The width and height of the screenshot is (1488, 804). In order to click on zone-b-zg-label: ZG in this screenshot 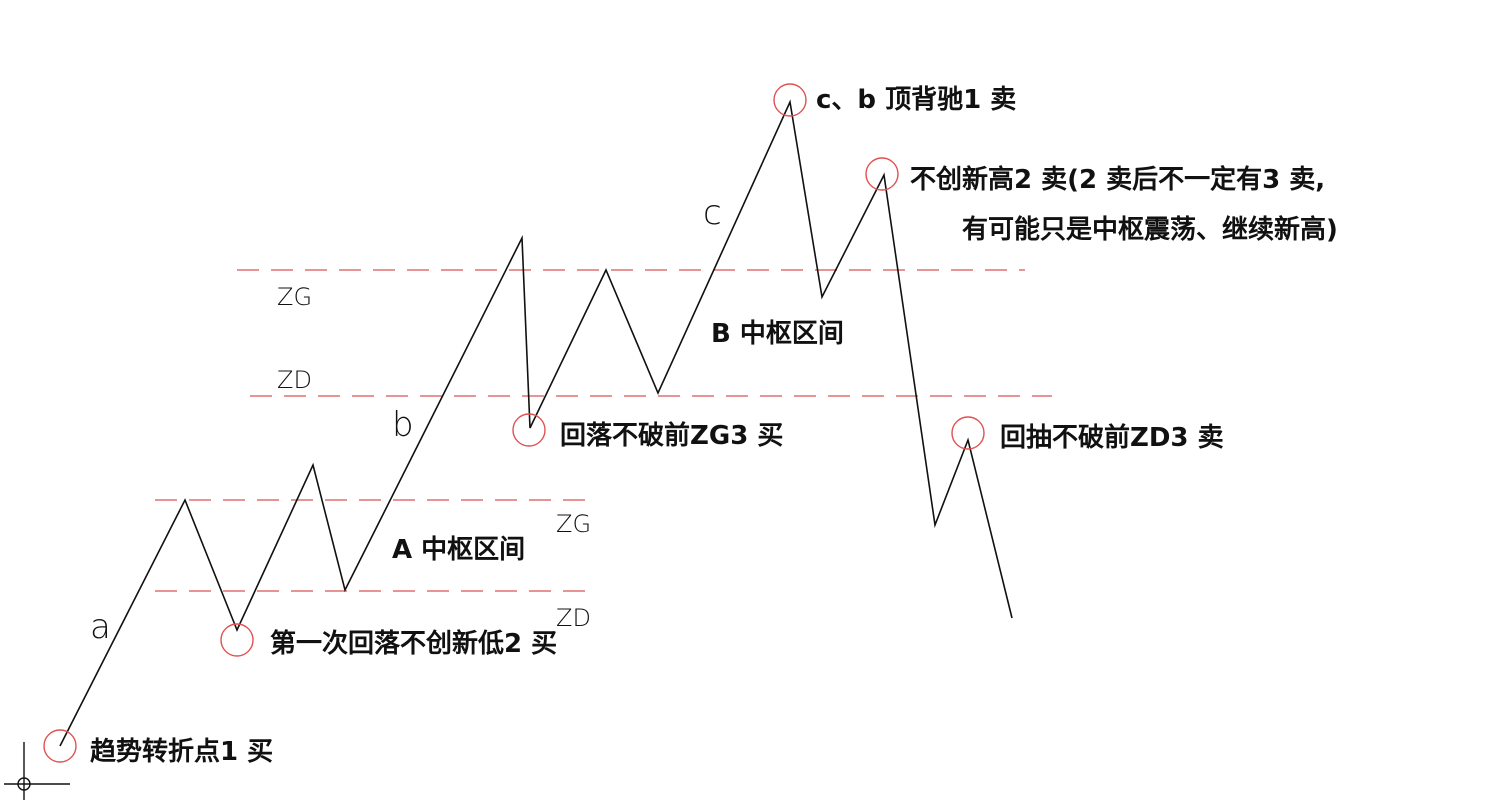, I will do `click(294, 297)`.